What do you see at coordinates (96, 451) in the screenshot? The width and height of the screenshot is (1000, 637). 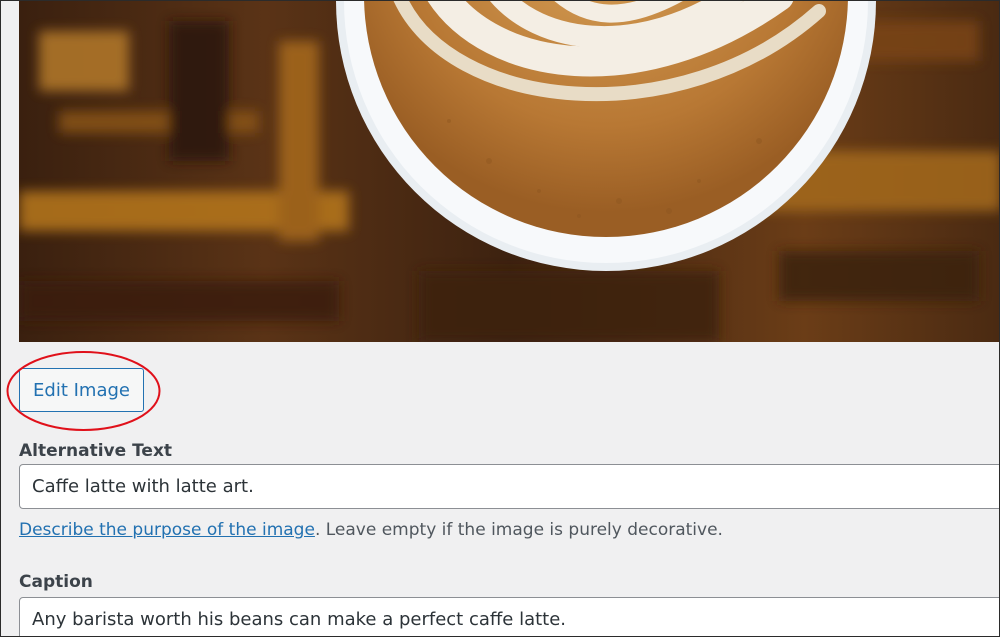 I see `alt-text-label: Alternative Text` at bounding box center [96, 451].